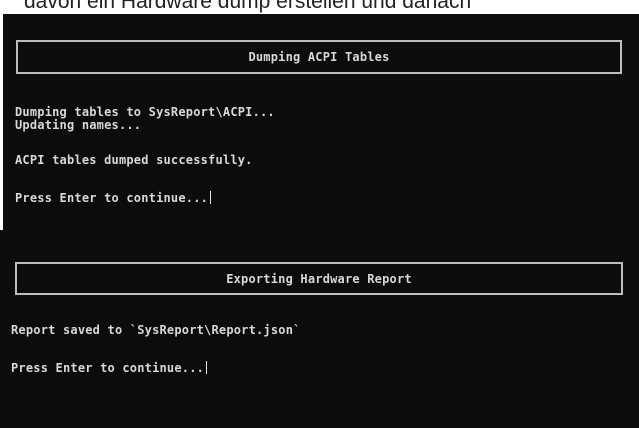  What do you see at coordinates (156, 330) in the screenshot?
I see `output-line-report-saved: Report saved to `SysReport\Report.json`` at bounding box center [156, 330].